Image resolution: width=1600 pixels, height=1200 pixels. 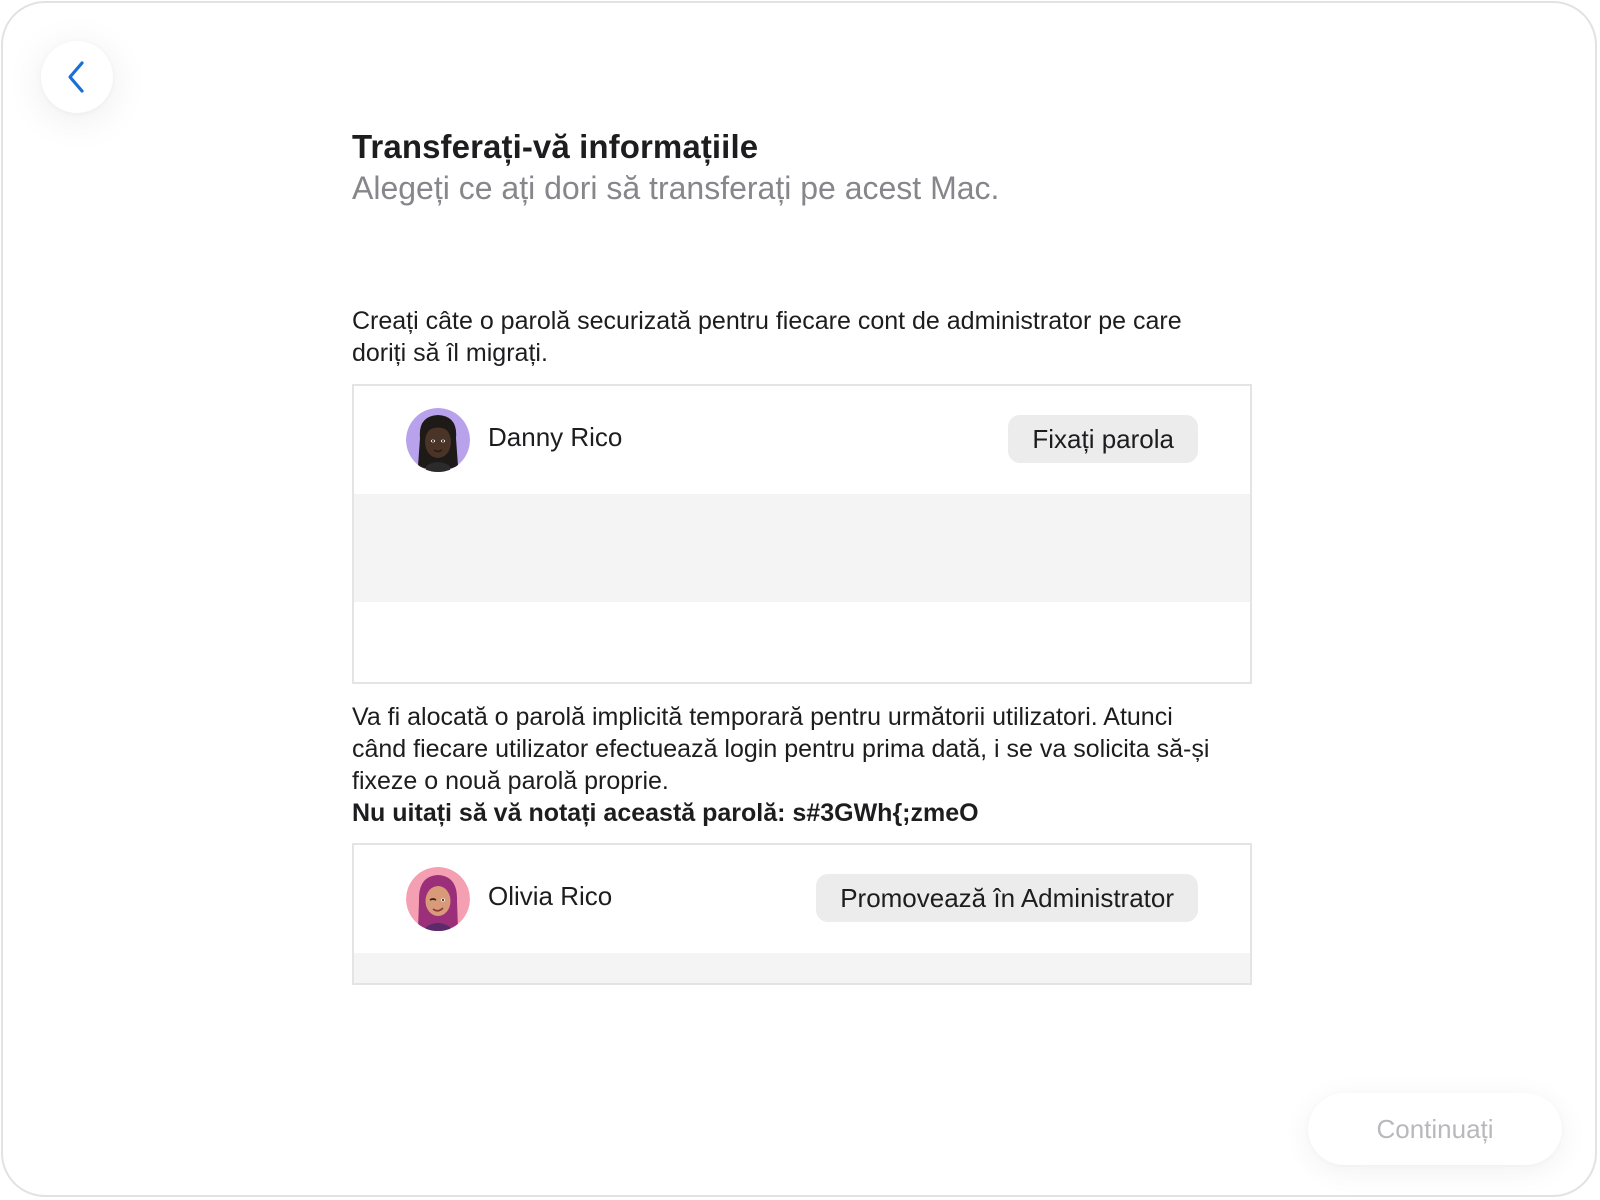 I want to click on back-button, so click(x=77, y=77).